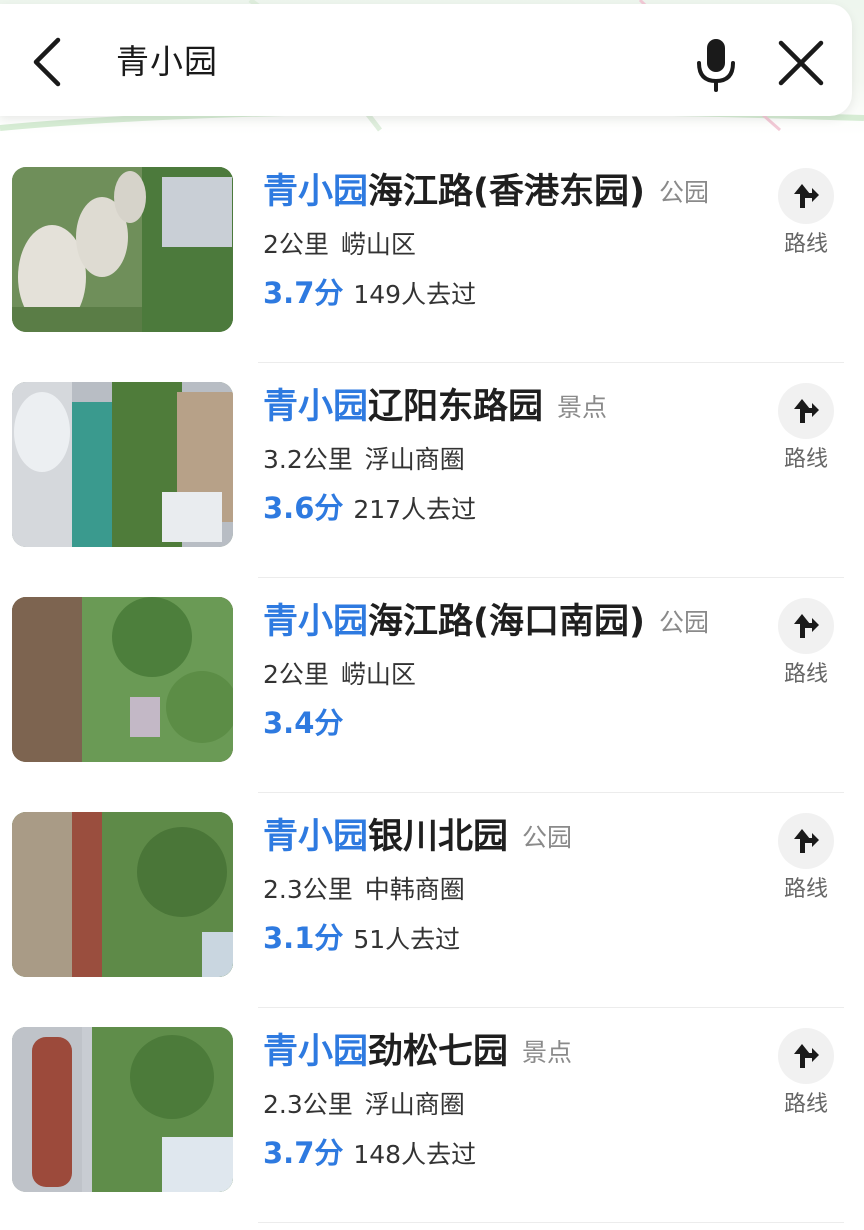 The image size is (864, 1230). Describe the element at coordinates (456, 407) in the screenshot. I see `result-title-name: 辽阳东路园` at that location.